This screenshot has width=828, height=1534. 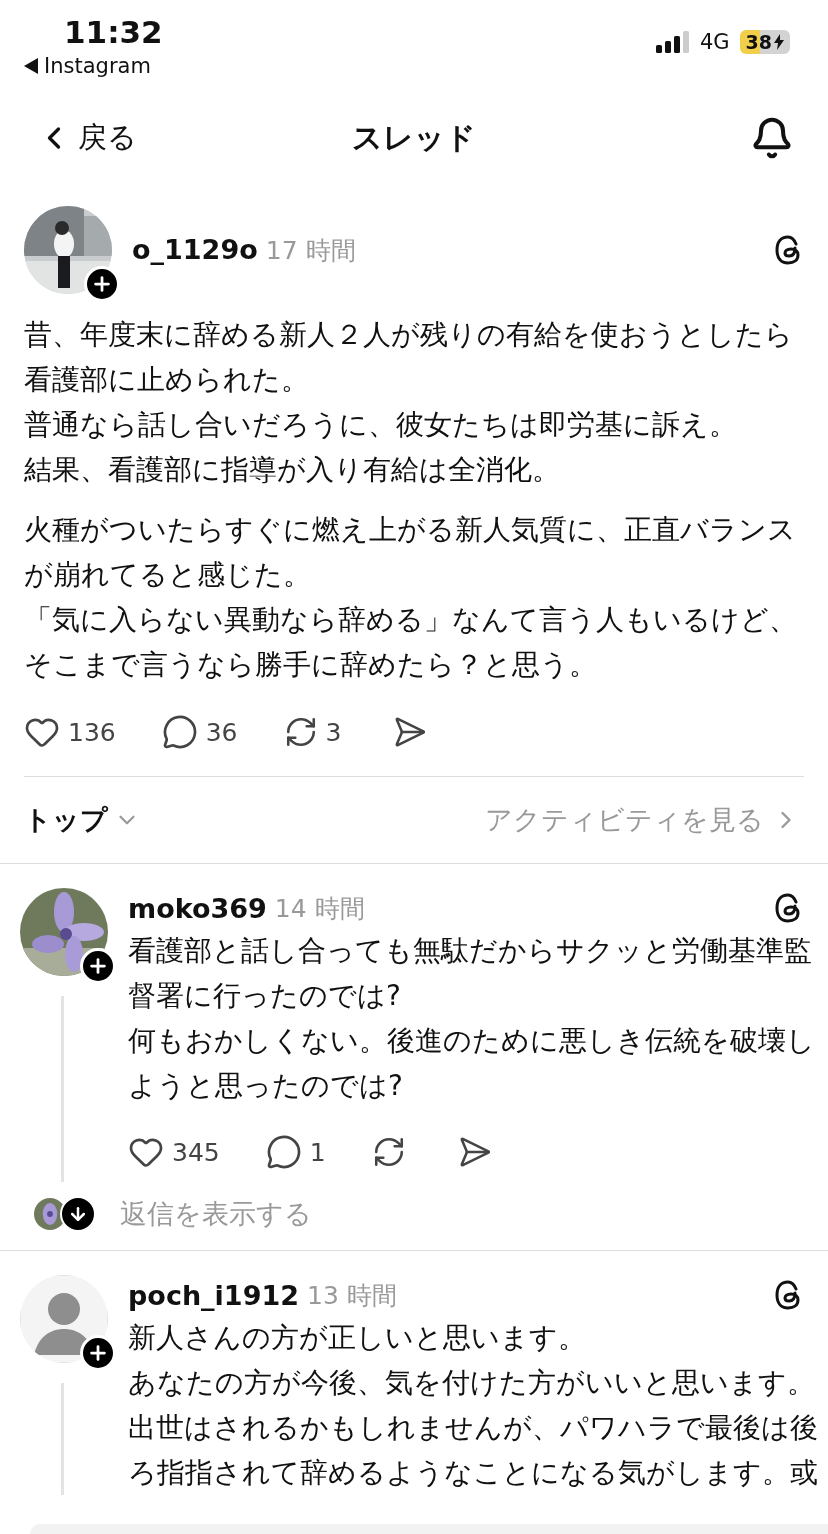 I want to click on like-button: 136, so click(x=70, y=732).